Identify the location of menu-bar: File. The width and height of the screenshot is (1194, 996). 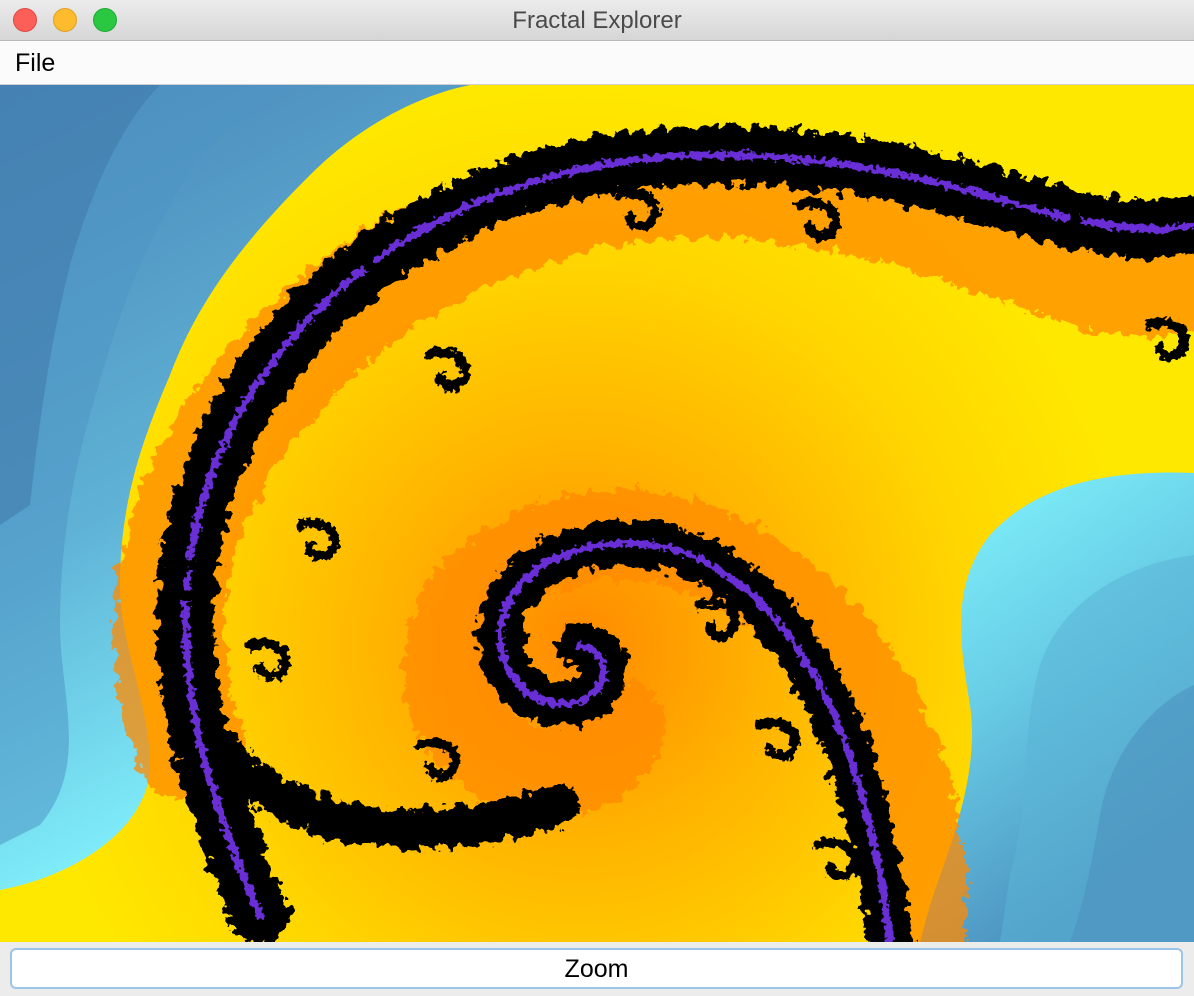
(597, 63).